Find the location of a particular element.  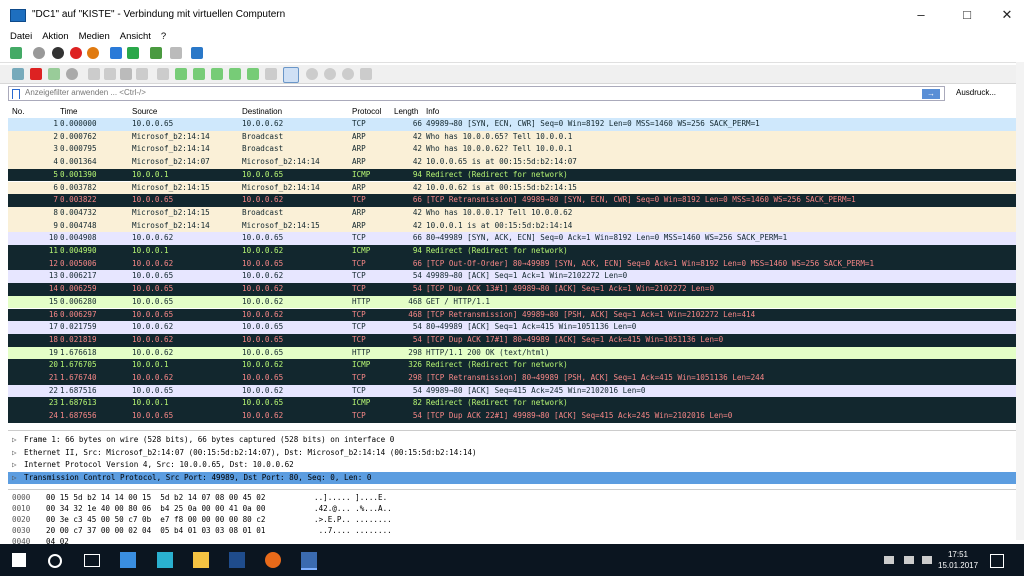

shutdown-icon is located at coordinates (76, 53).